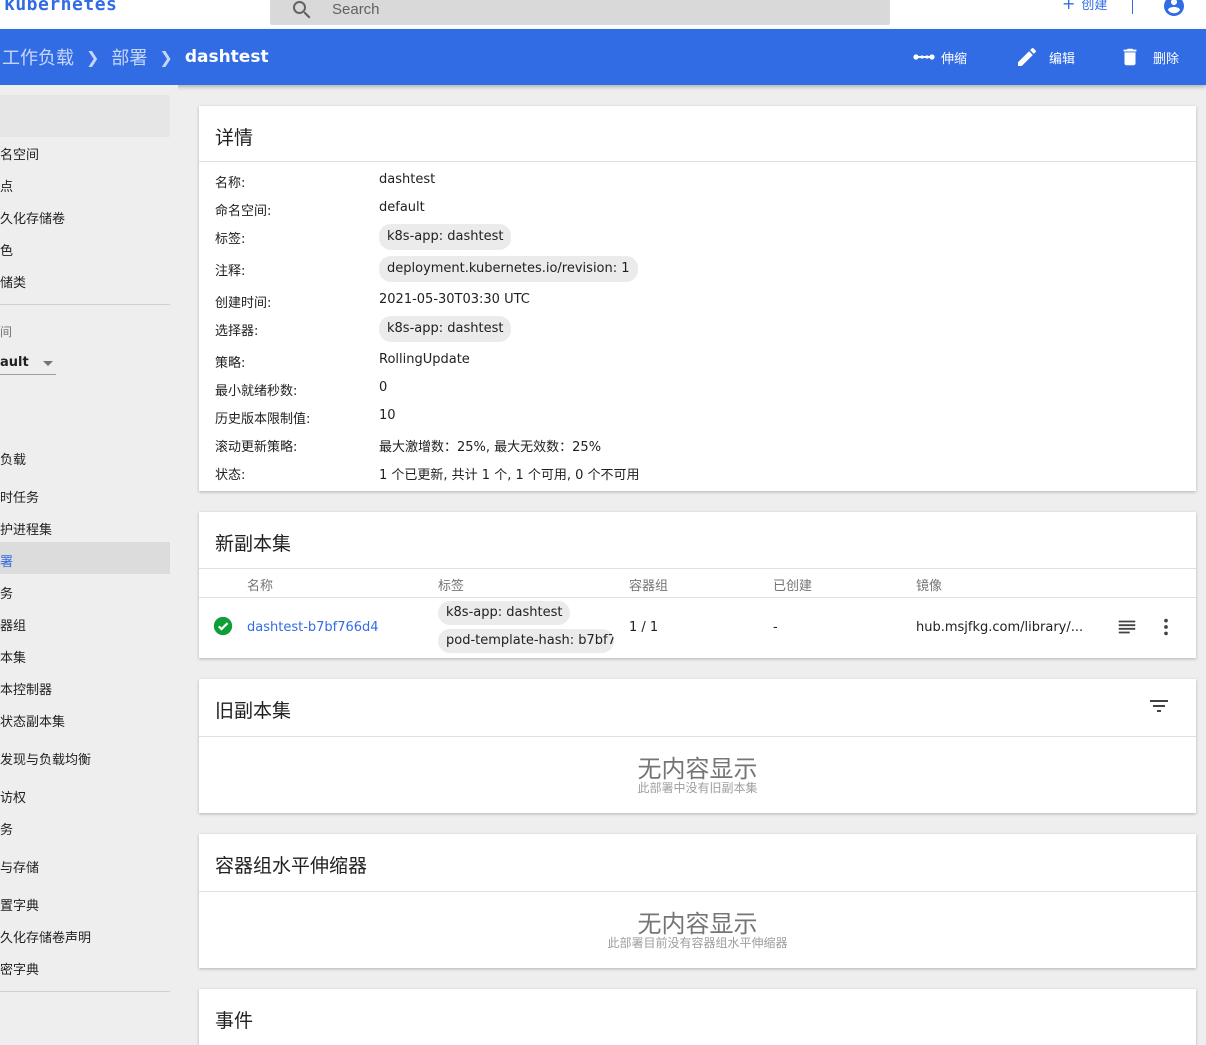  Describe the element at coordinates (1130, 57) in the screenshot. I see `delete-icon` at that location.